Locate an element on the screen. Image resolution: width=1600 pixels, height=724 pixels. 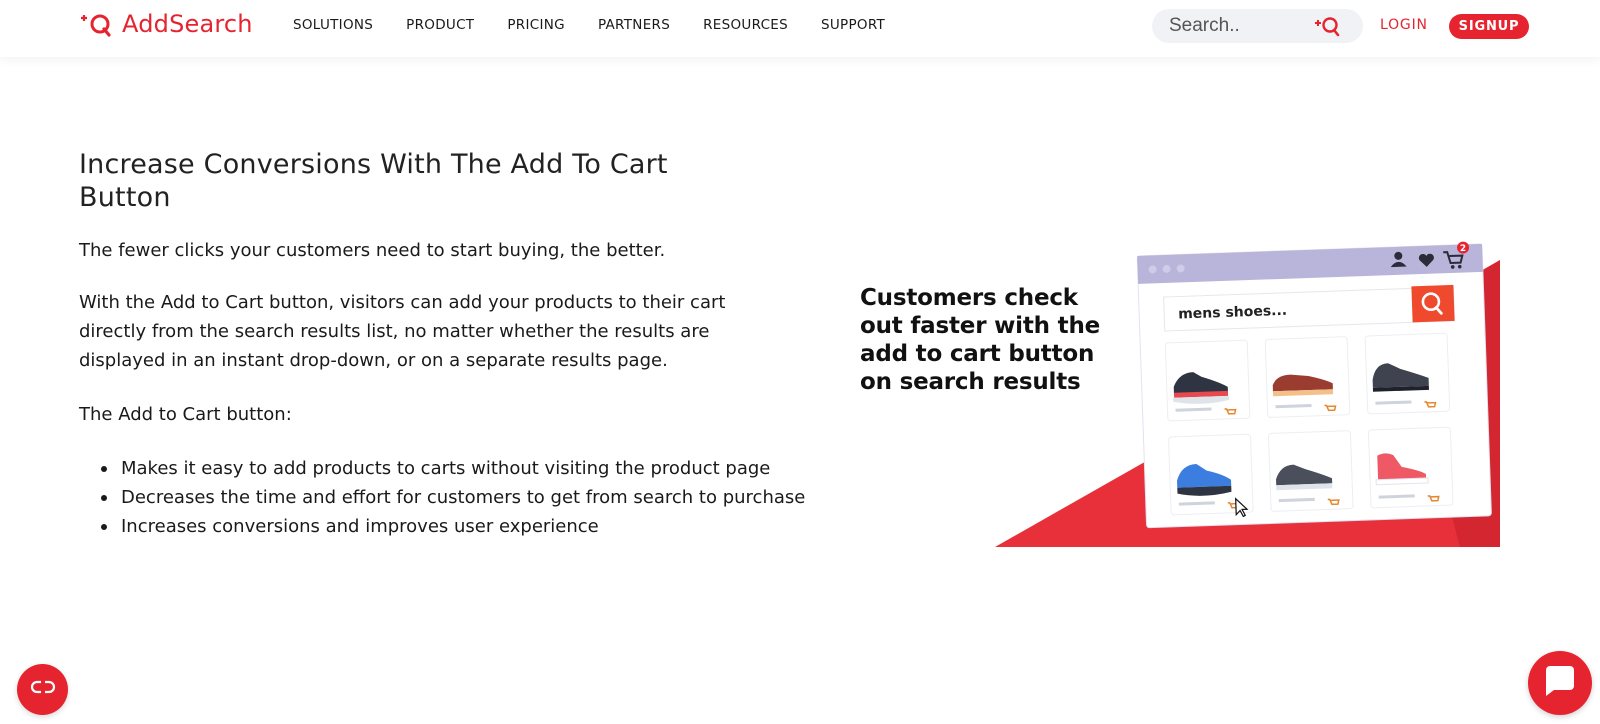
search-input is located at coordinates (1244, 26).